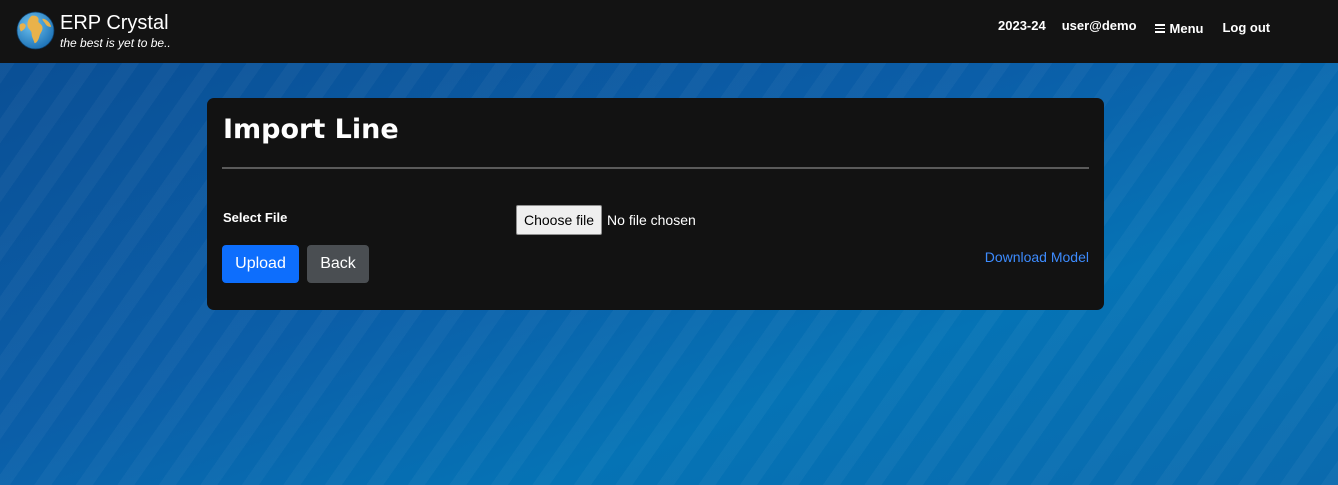  Describe the element at coordinates (1186, 28) in the screenshot. I see `menu-label: Menu` at that location.